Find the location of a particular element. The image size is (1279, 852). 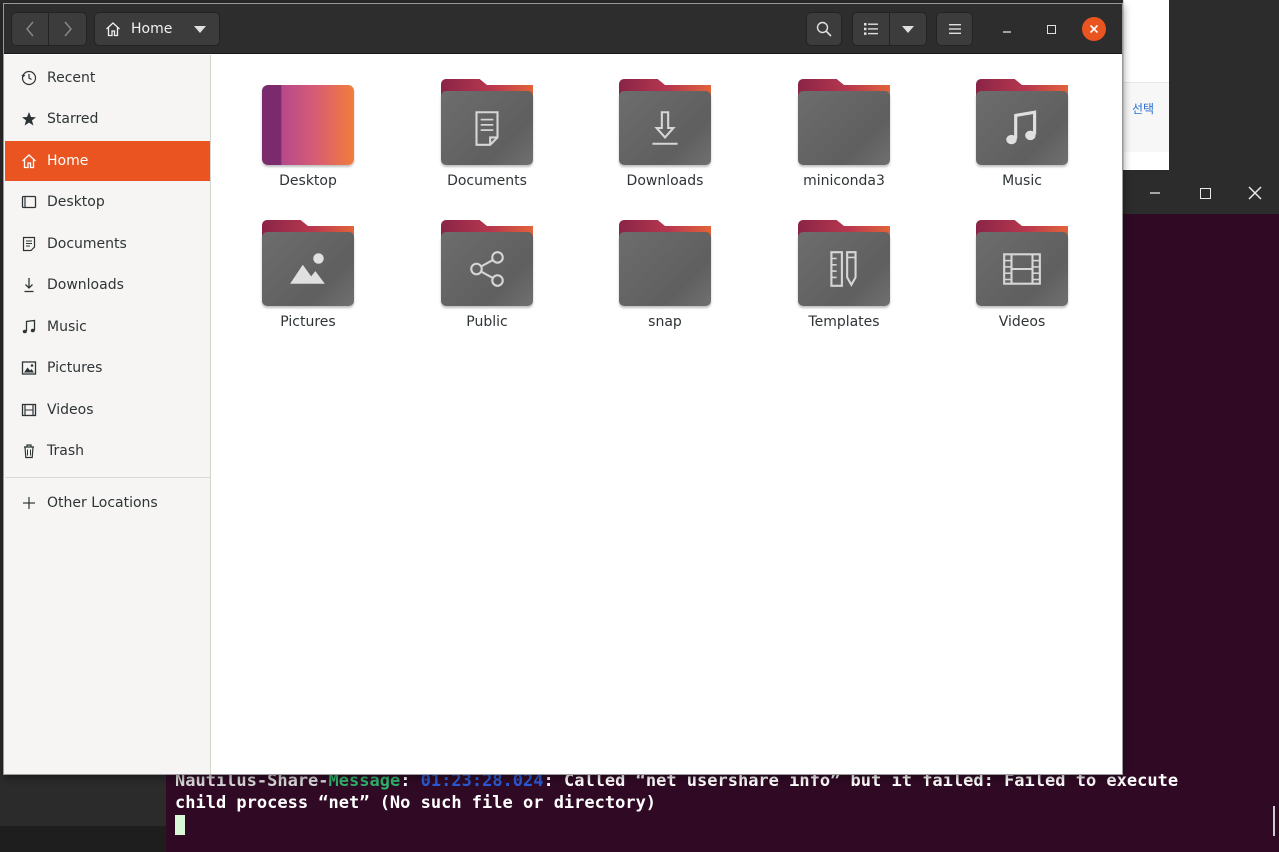

sidebar-item-pictures: Pictures is located at coordinates (107, 368).